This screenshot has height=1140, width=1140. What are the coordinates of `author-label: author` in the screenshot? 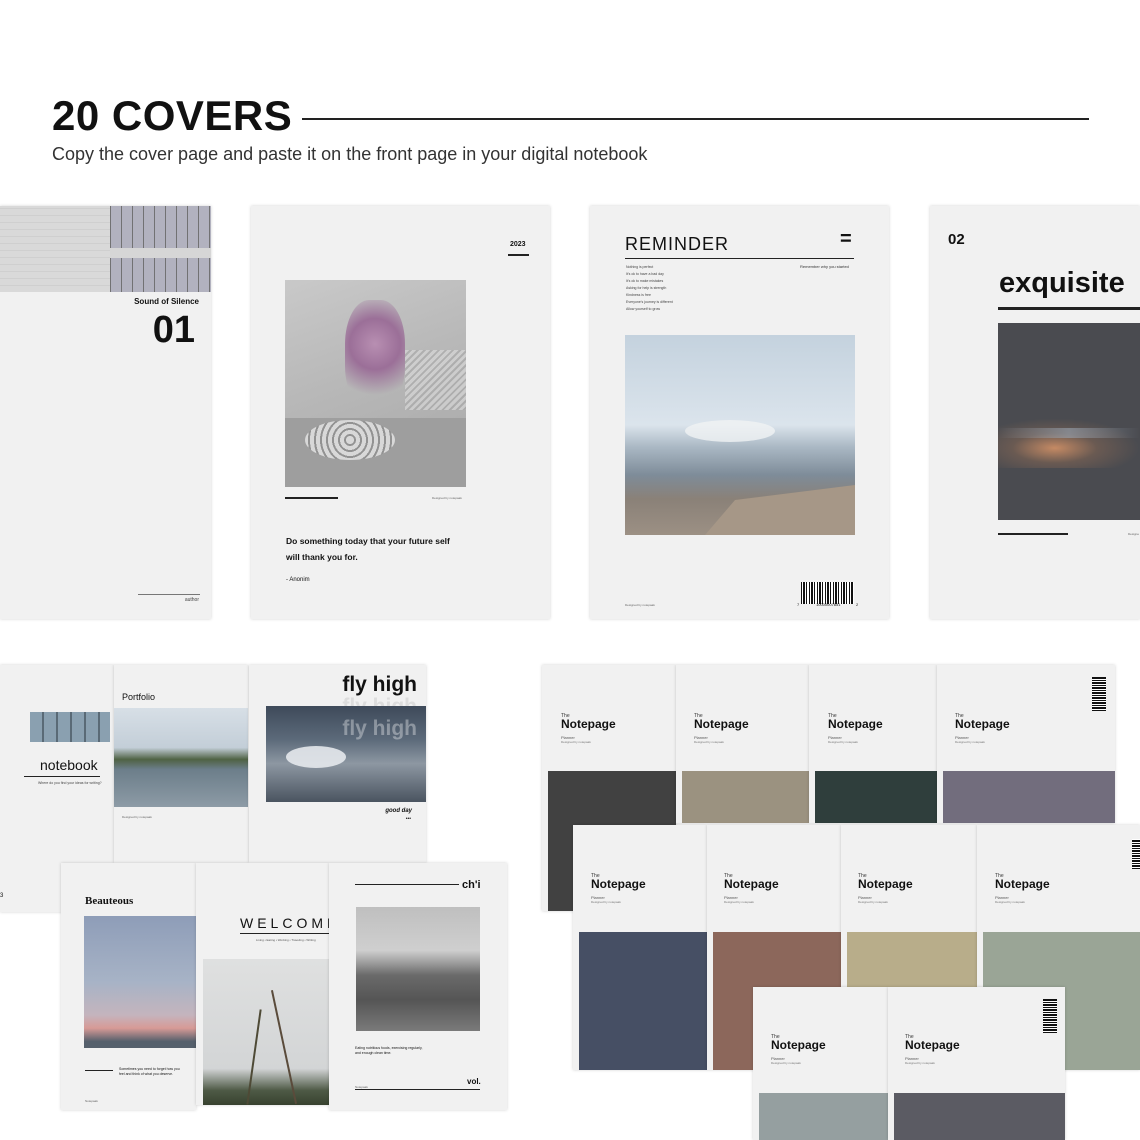 It's located at (191, 600).